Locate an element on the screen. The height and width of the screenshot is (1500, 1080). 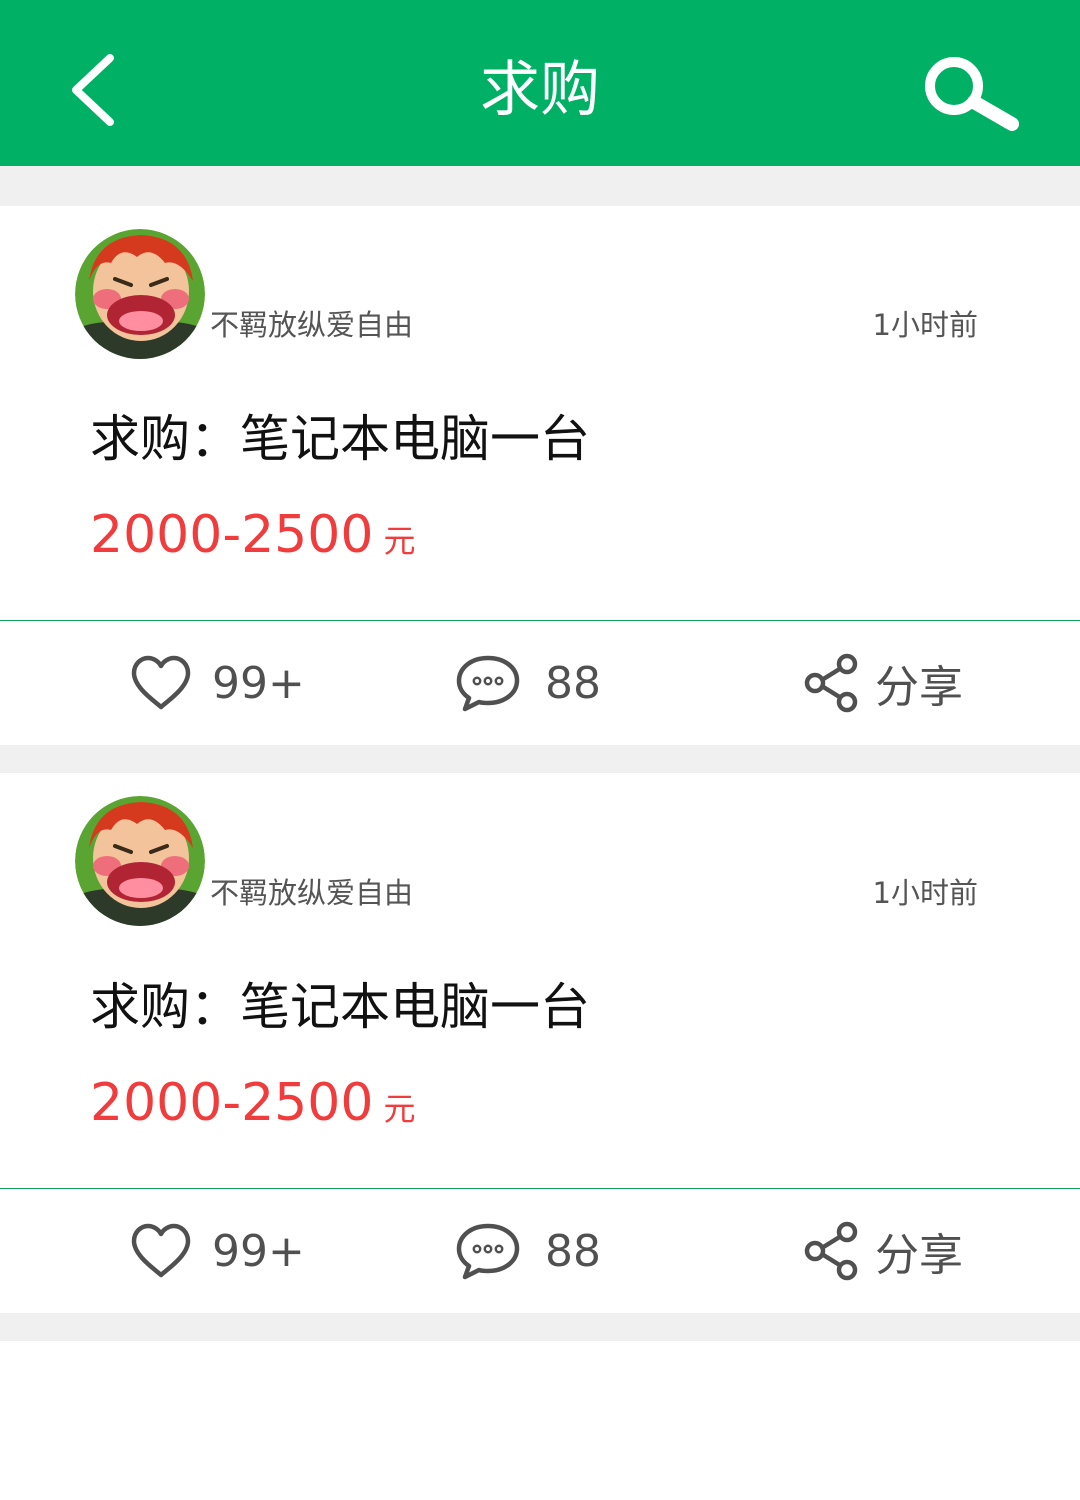
search-button is located at coordinates (971, 95).